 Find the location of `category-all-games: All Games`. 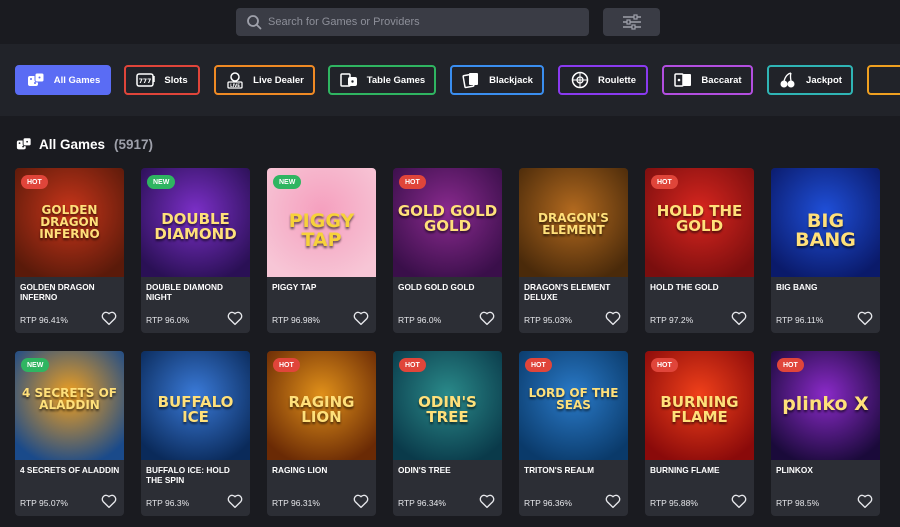

category-all-games: All Games is located at coordinates (63, 80).